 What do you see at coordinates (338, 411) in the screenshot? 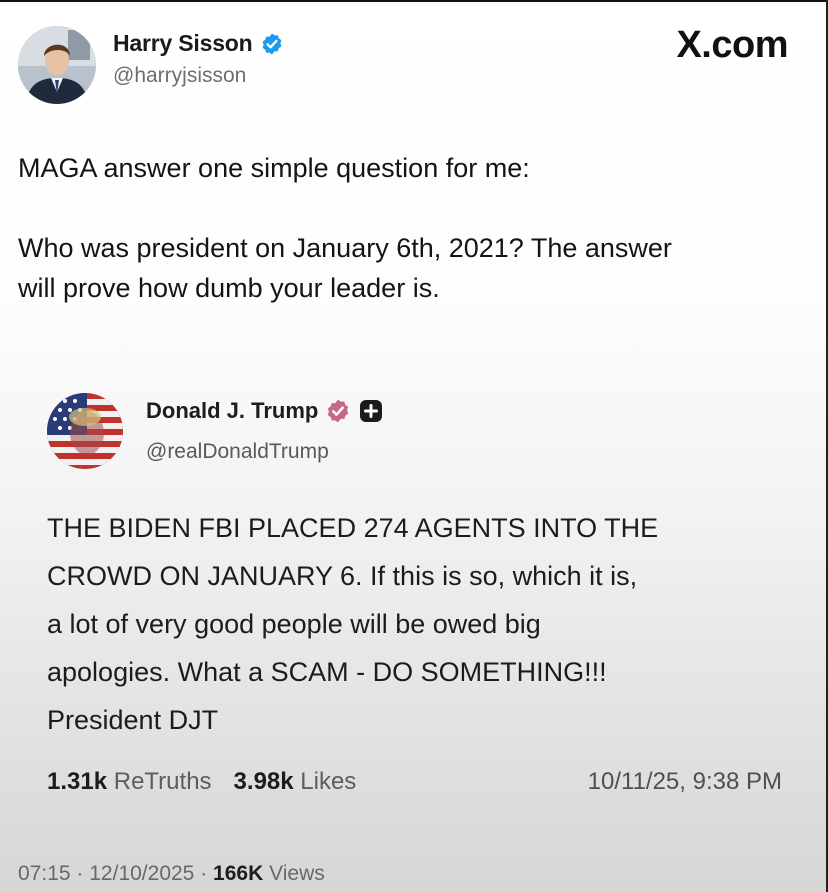
I see `pink-verified-icon` at bounding box center [338, 411].